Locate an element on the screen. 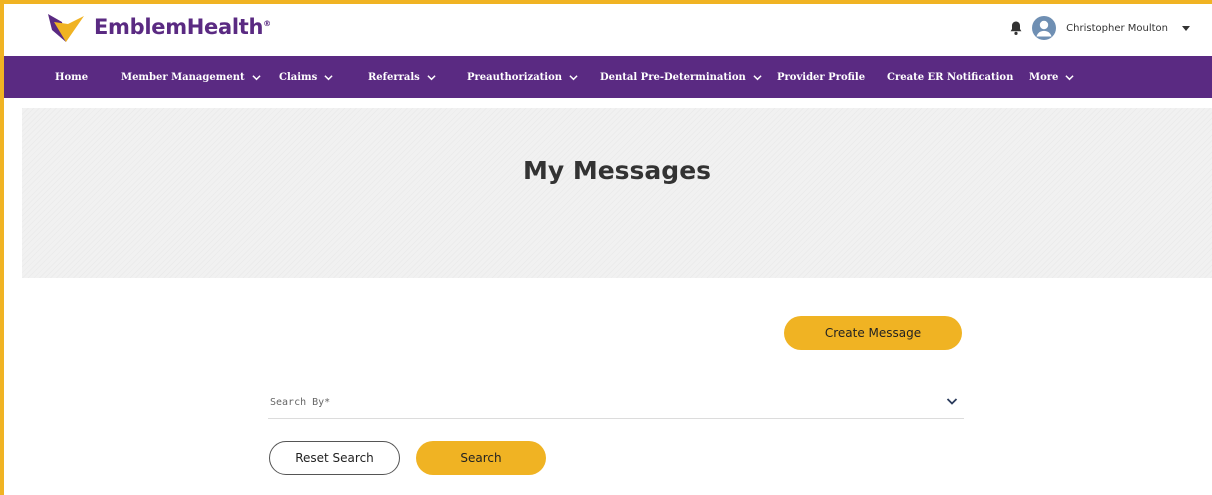 This screenshot has width=1212, height=495. search-button: Search is located at coordinates (481, 458).